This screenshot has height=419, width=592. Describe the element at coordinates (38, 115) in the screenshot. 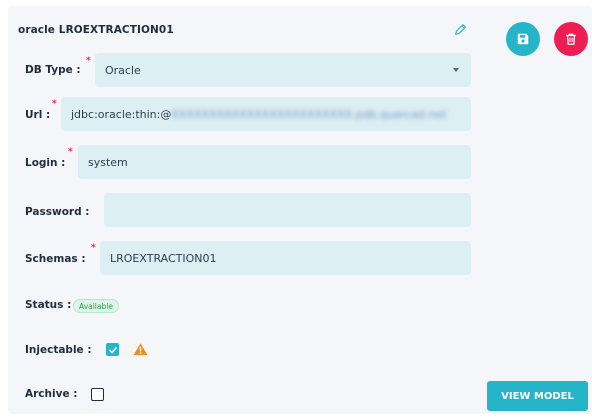

I see `url-label: Url :` at that location.